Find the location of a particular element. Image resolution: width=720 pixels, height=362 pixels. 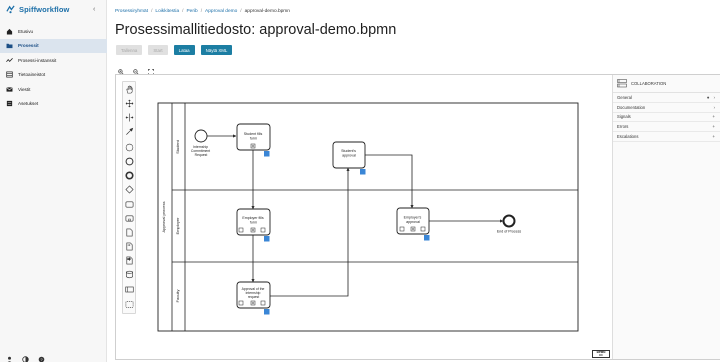

lane-label-student: Student is located at coordinates (177, 146).